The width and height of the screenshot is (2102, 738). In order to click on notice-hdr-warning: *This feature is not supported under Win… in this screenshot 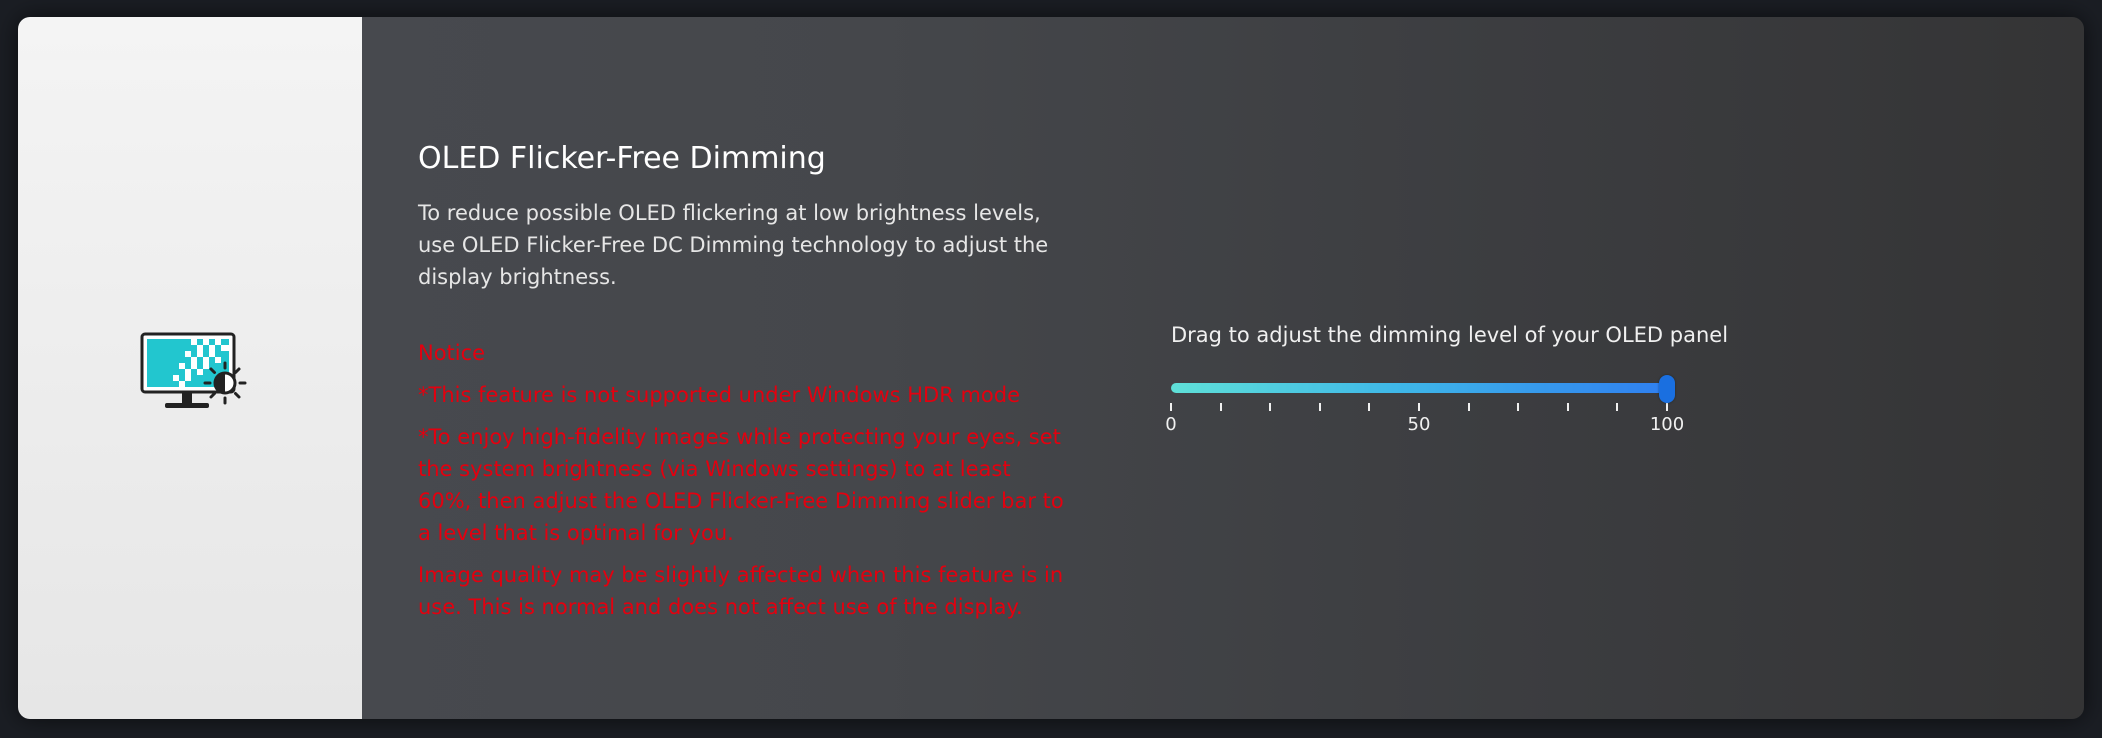, I will do `click(719, 395)`.